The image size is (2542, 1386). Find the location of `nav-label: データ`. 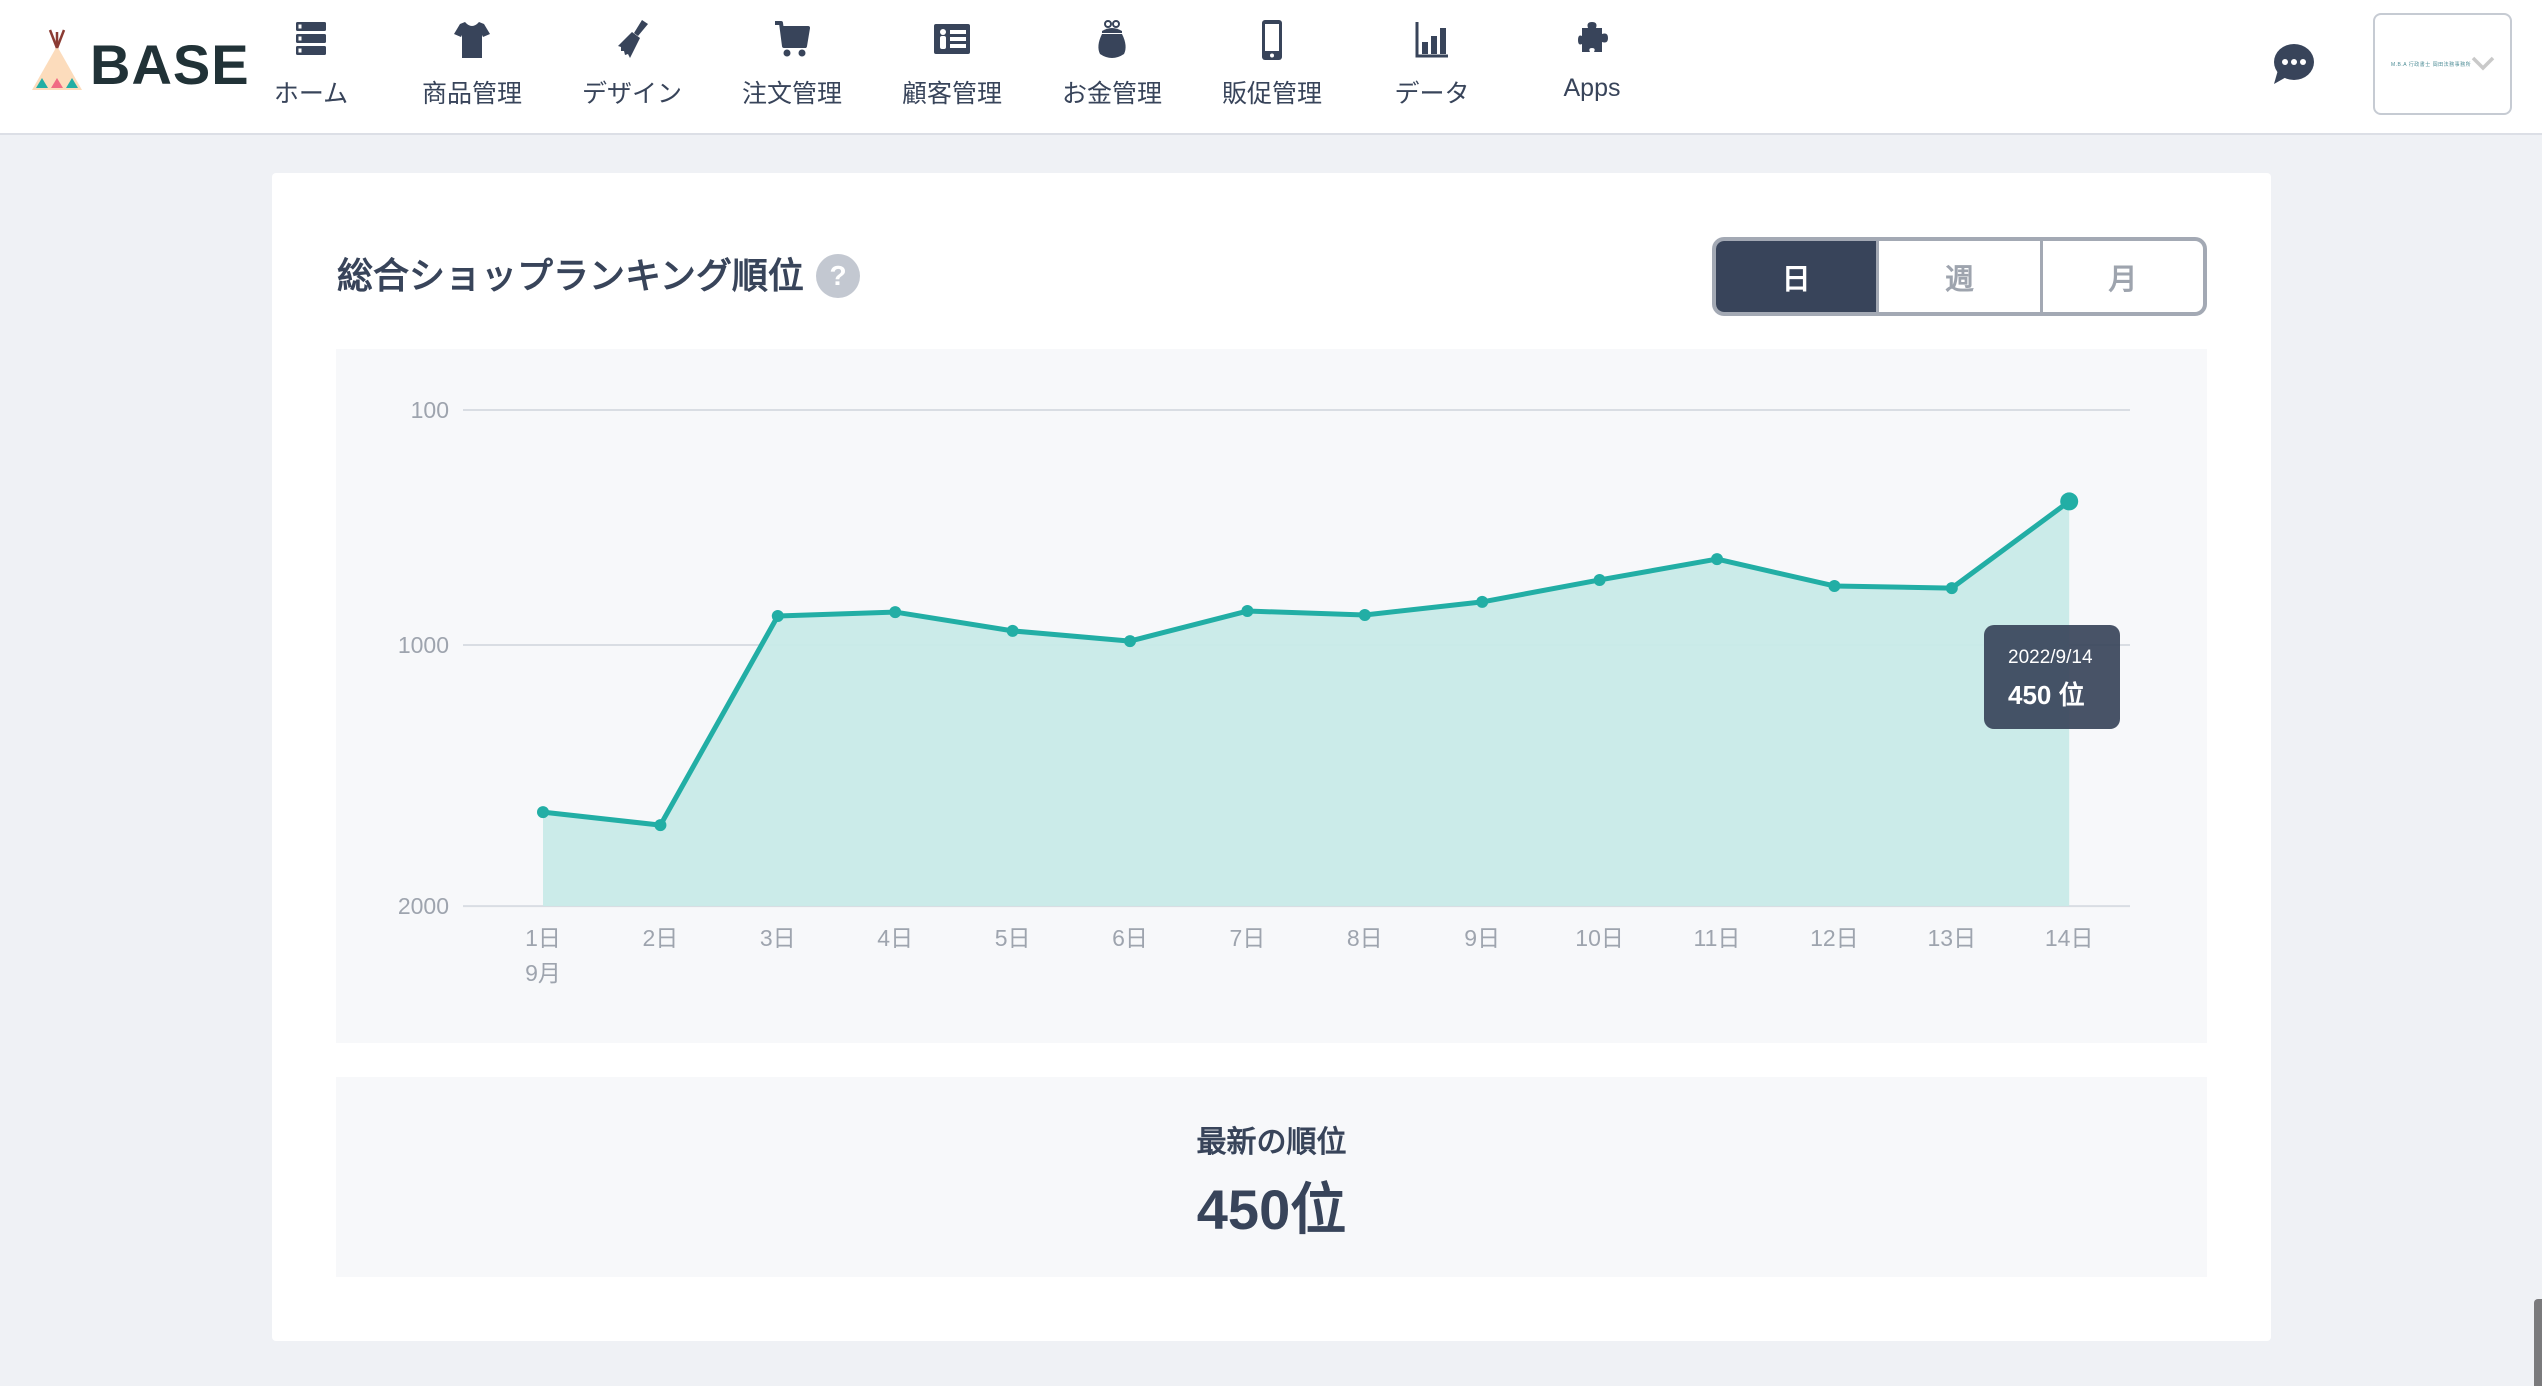

nav-label: データ is located at coordinates (1432, 94).